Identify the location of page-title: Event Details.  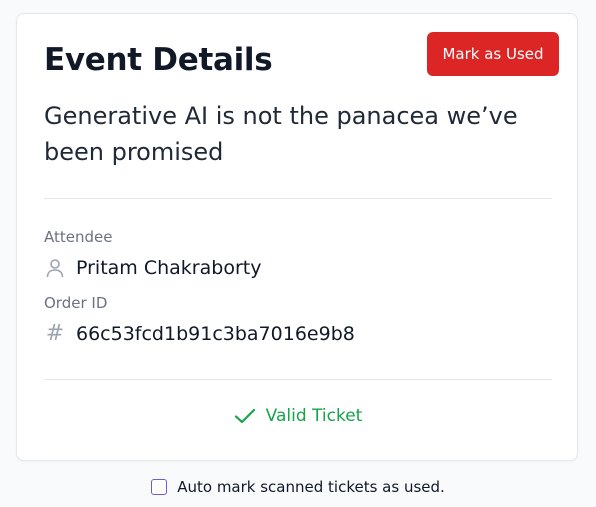
(158, 60).